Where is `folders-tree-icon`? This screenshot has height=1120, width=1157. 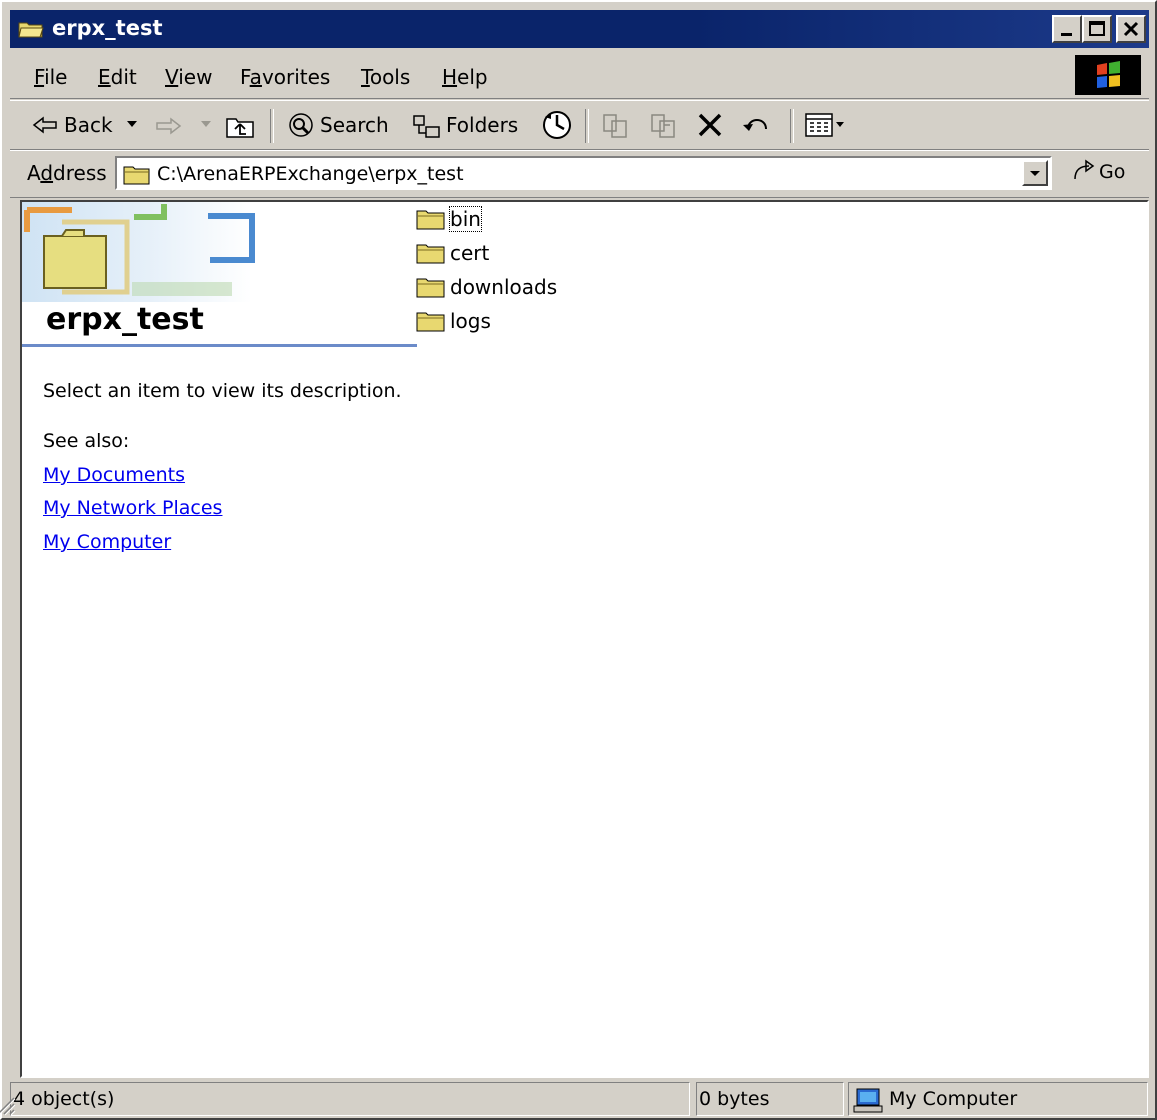 folders-tree-icon is located at coordinates (426, 126).